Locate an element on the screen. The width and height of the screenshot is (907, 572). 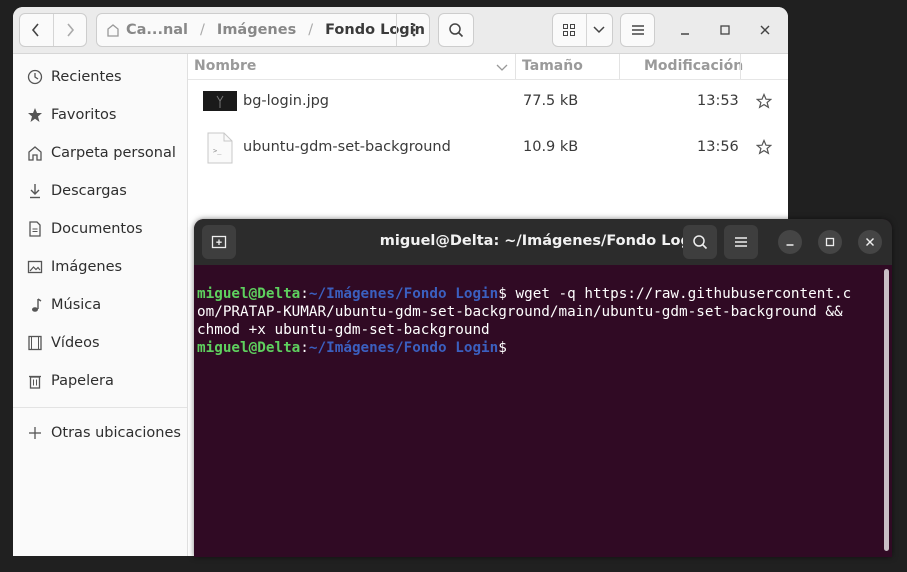
sidebar-item-documentos: Documentos is located at coordinates (100, 229).